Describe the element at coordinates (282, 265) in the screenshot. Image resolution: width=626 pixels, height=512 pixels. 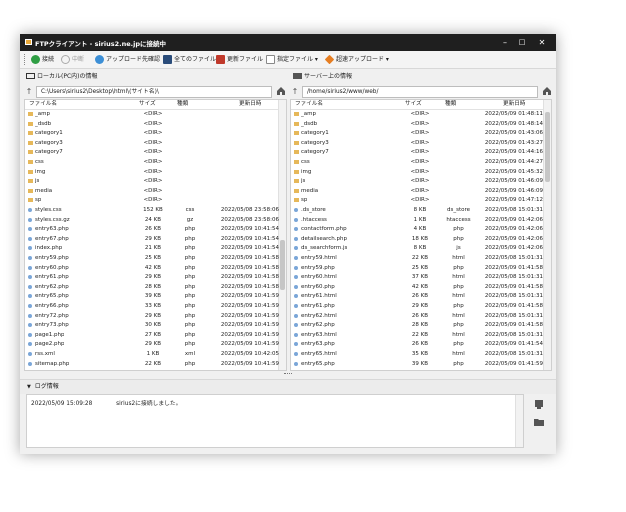
I see `local-scroll-thumb` at that location.